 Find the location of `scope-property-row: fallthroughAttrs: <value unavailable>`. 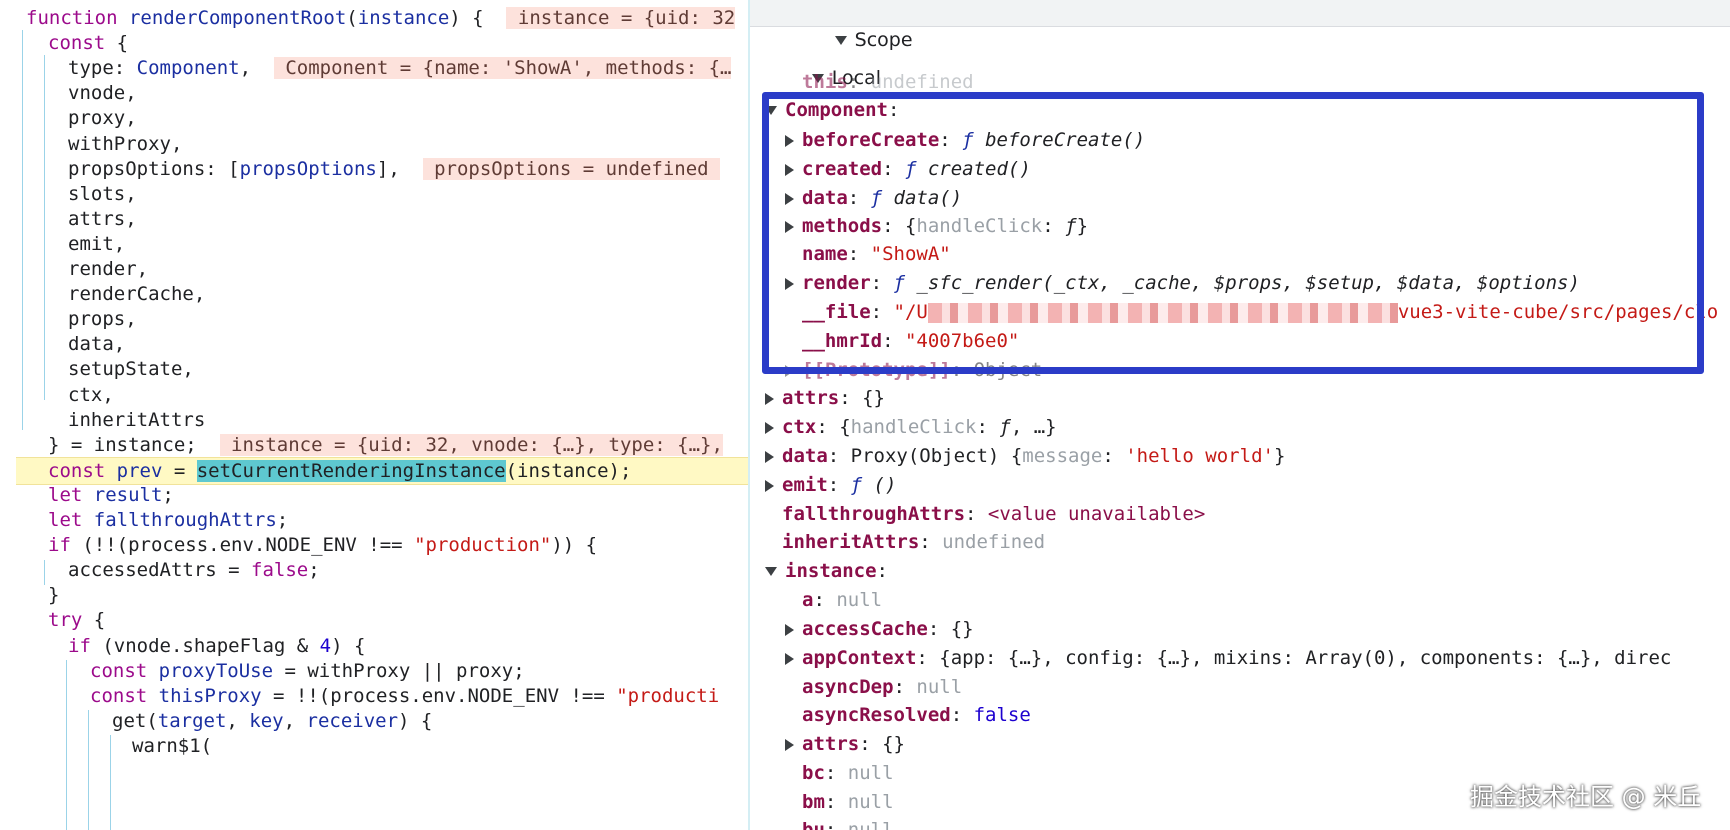

scope-property-row: fallthroughAttrs: <value unavailable> is located at coordinates (993, 514).